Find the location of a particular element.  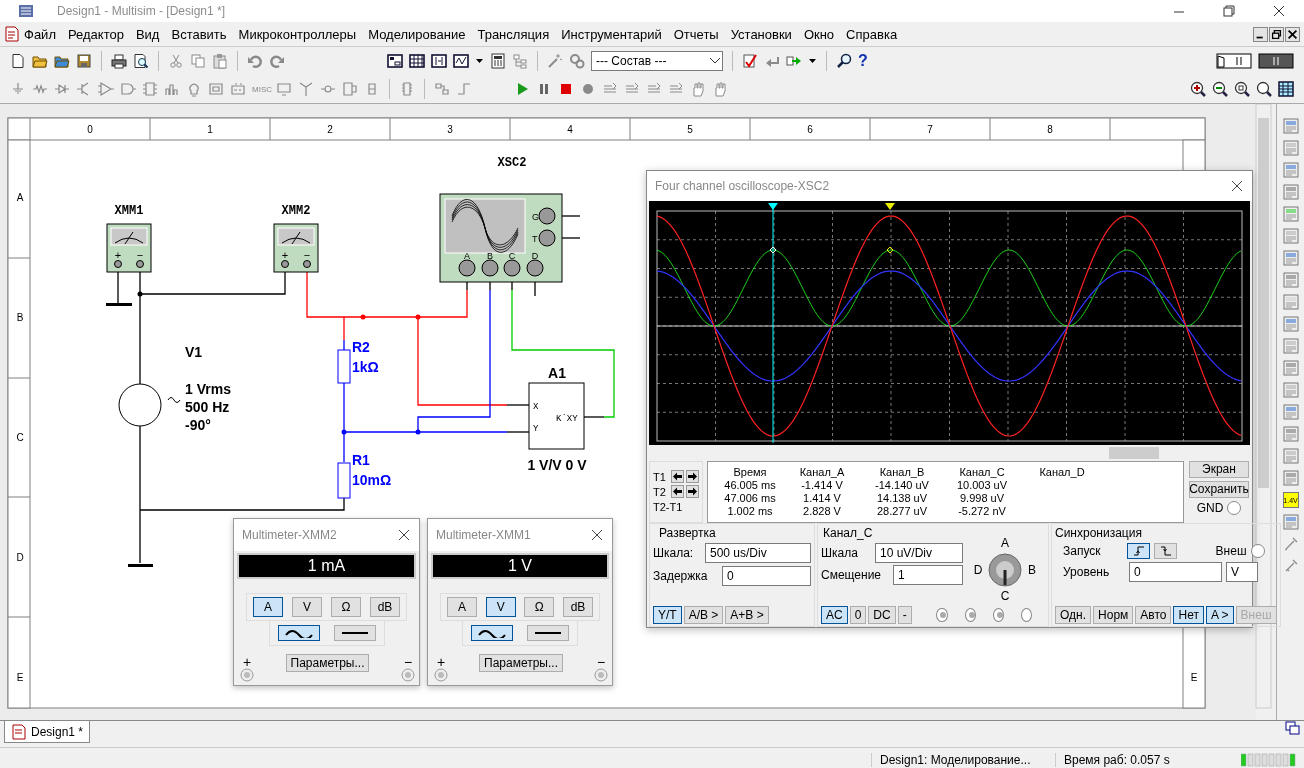

menu-item: Моделирование is located at coordinates (417, 34).